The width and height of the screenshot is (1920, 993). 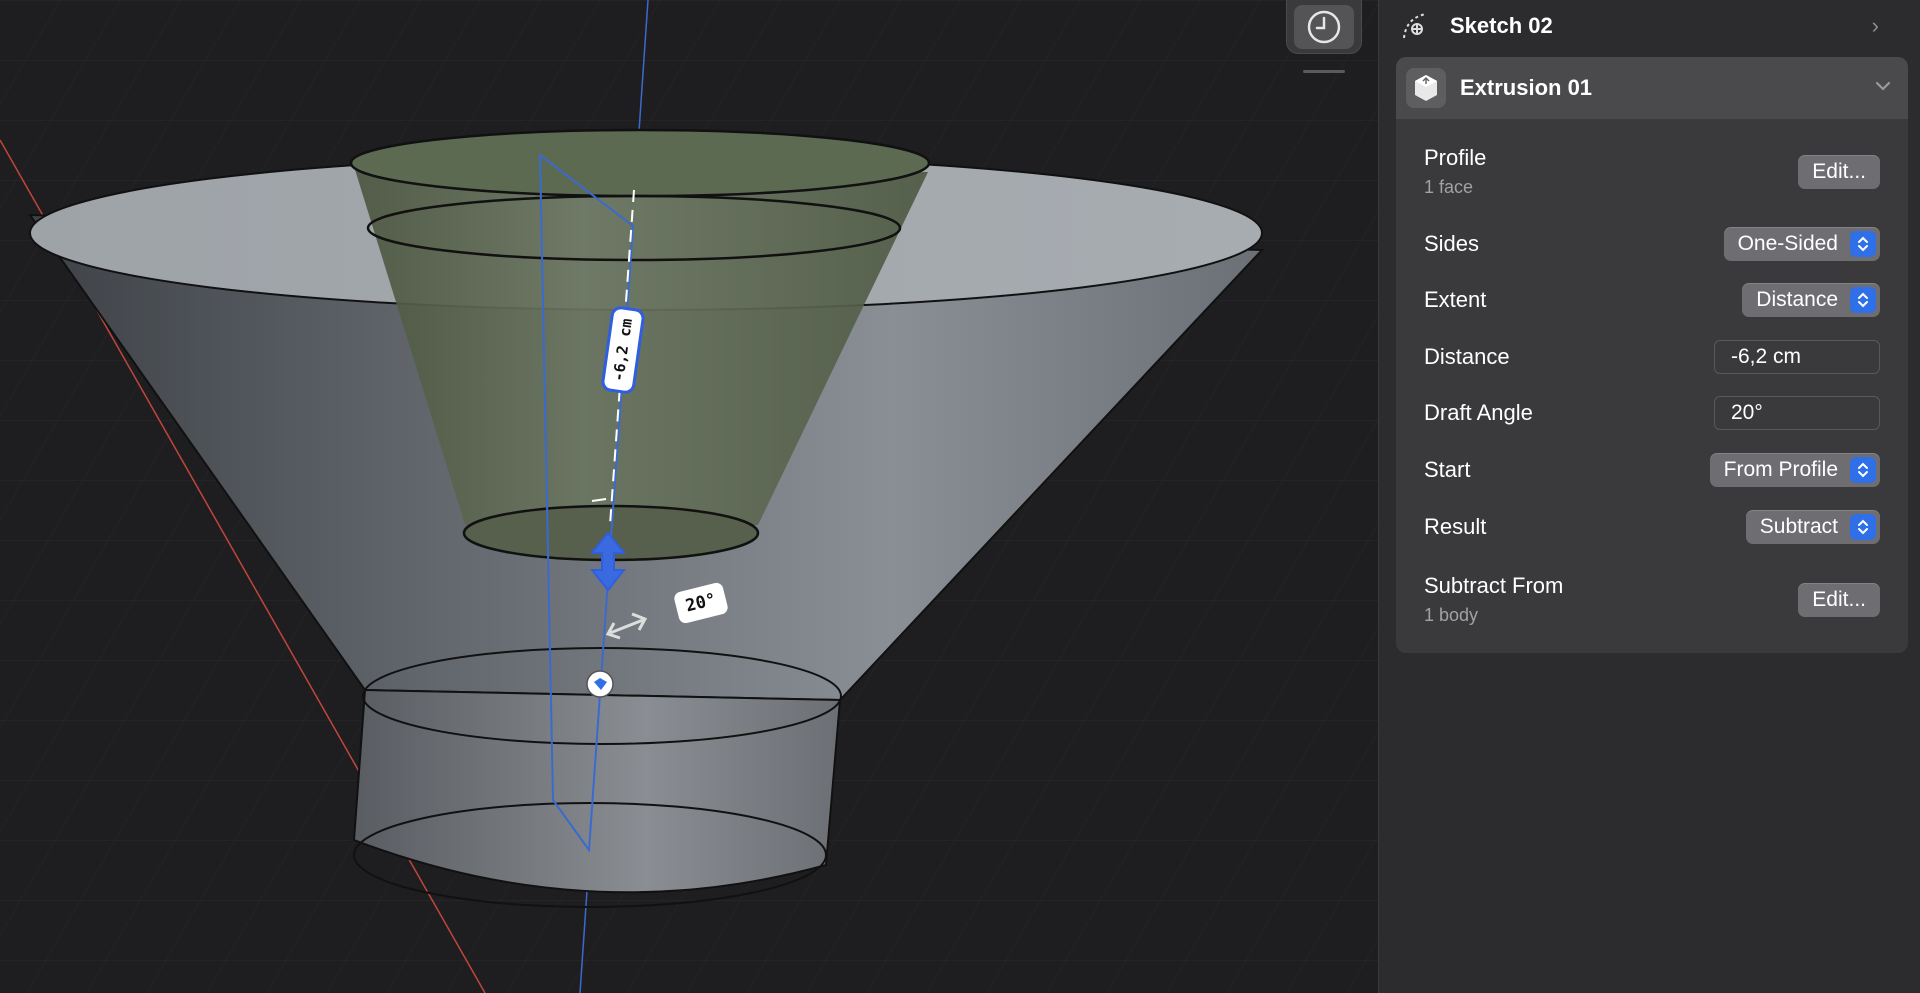 I want to click on history-button, so click(x=1324, y=27).